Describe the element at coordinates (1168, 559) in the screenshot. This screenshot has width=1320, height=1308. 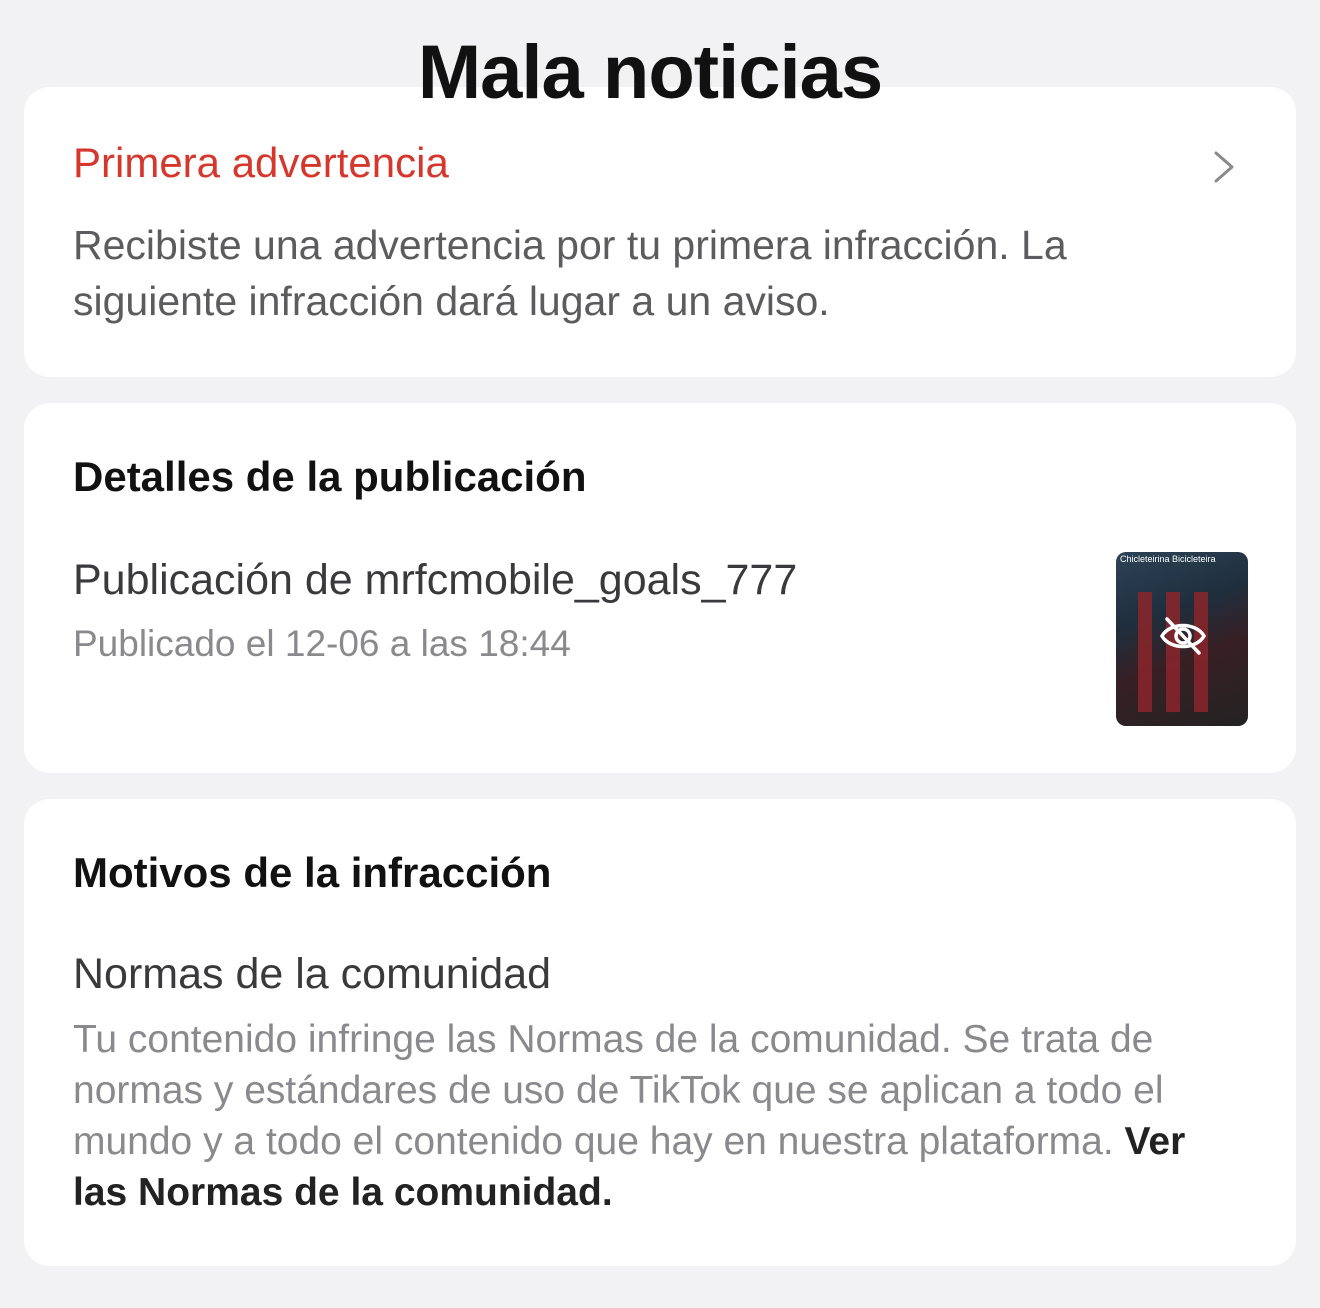
I see `thumbnail-caption: Chicleteirina Bicicleteira` at that location.